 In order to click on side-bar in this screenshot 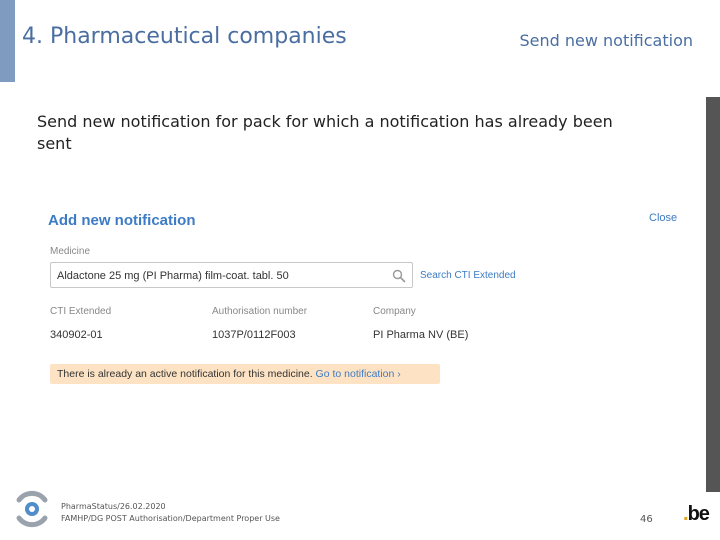, I will do `click(713, 294)`.